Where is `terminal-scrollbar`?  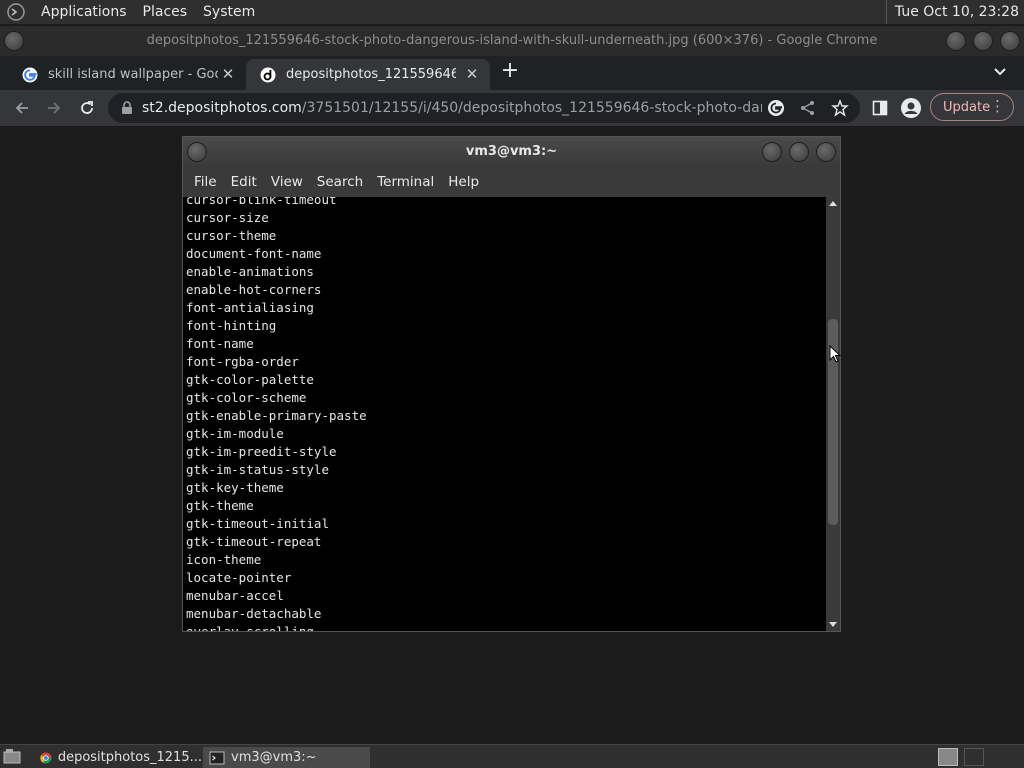
terminal-scrollbar is located at coordinates (833, 414).